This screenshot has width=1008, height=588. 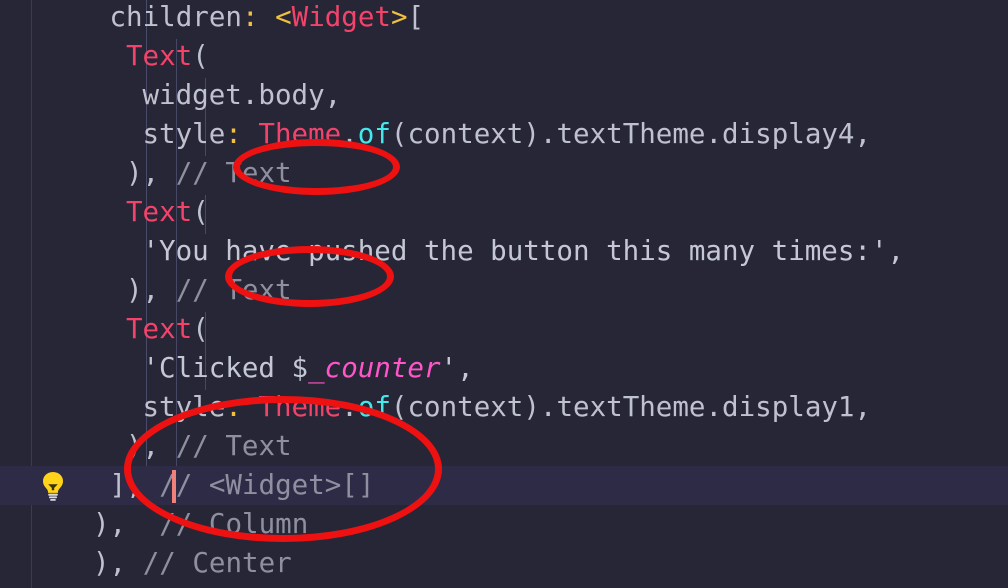 I want to click on code-token: (context).textTheme.display4,, so click(x=631, y=134).